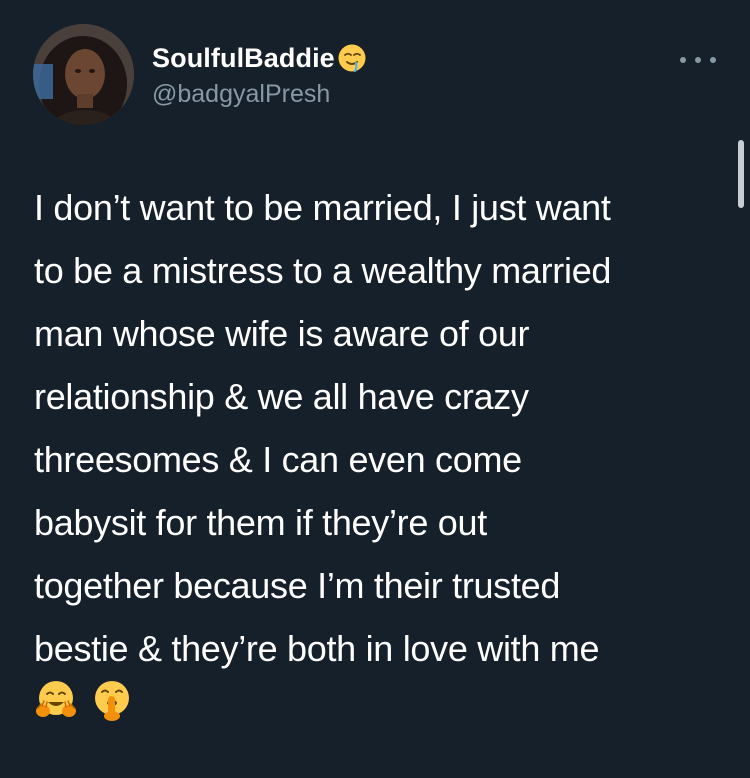 This screenshot has width=750, height=778. I want to click on more-options-button, so click(698, 60).